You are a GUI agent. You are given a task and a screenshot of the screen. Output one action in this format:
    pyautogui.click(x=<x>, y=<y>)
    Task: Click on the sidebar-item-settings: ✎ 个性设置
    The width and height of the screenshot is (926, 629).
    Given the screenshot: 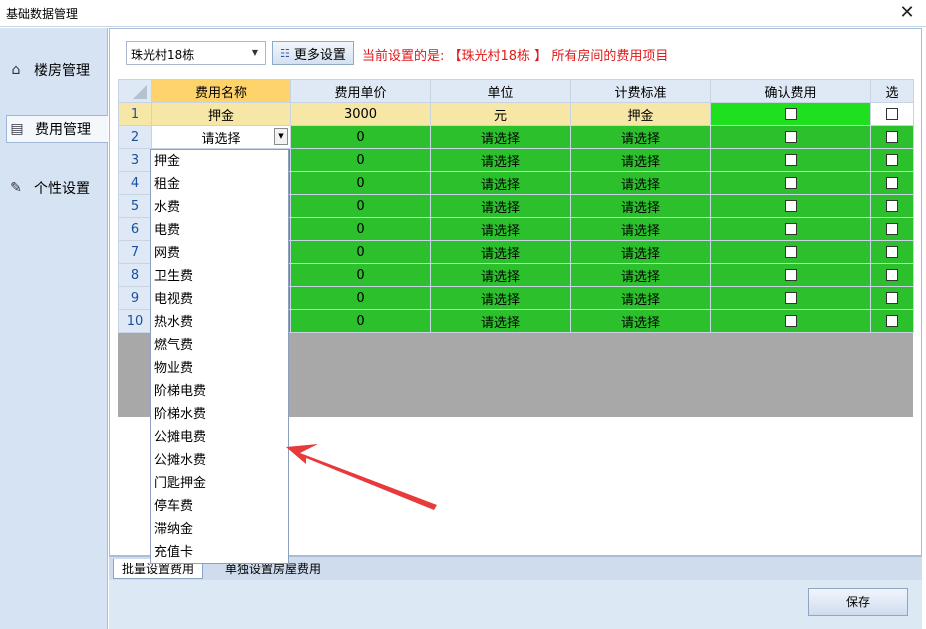 What is the action you would take?
    pyautogui.click(x=57, y=188)
    